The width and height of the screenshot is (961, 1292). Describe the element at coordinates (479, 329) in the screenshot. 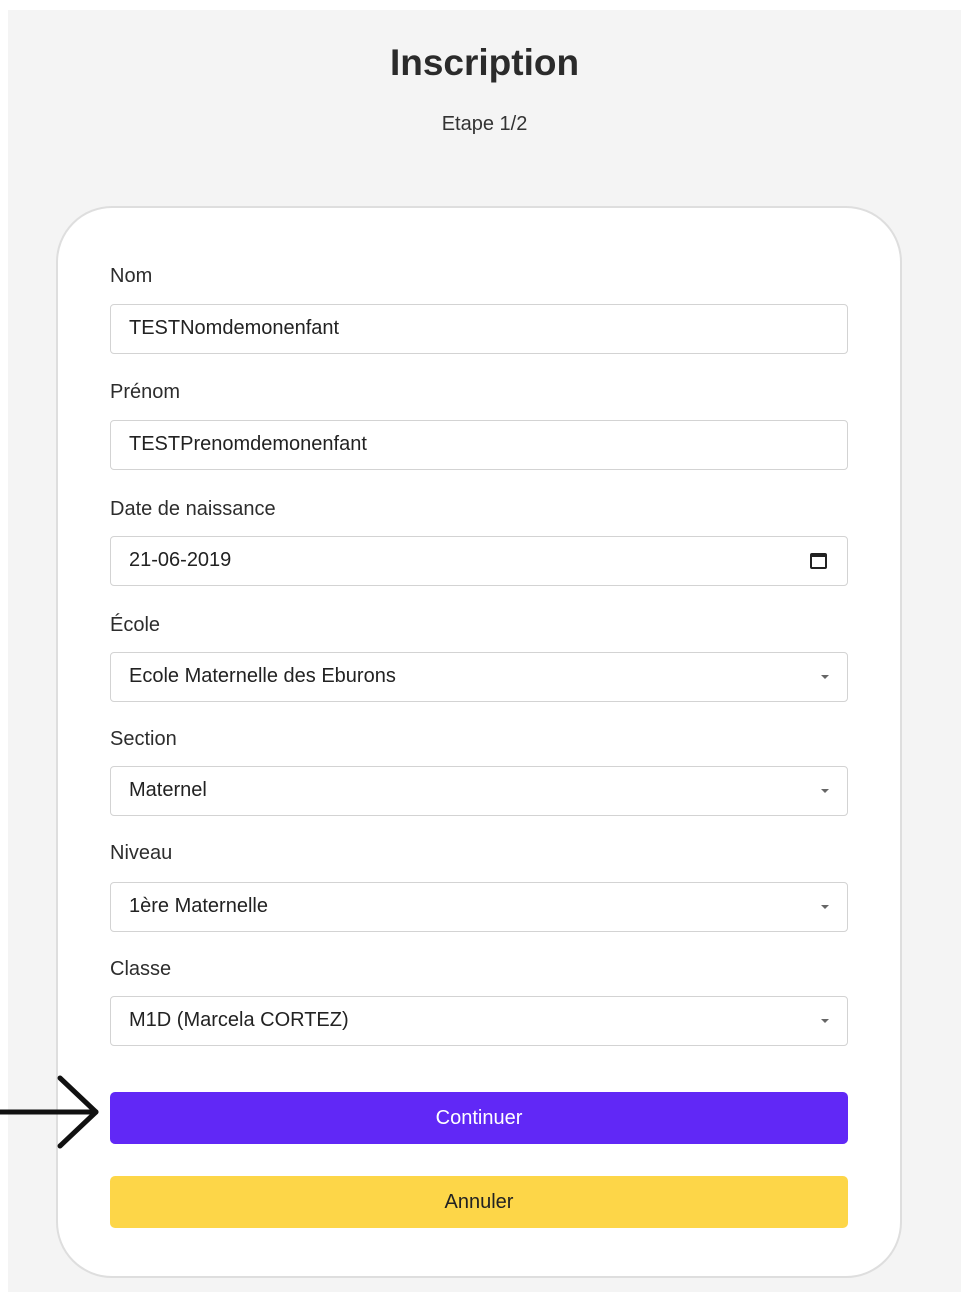

I see `nom-input: TESTNomdemonenfant` at that location.